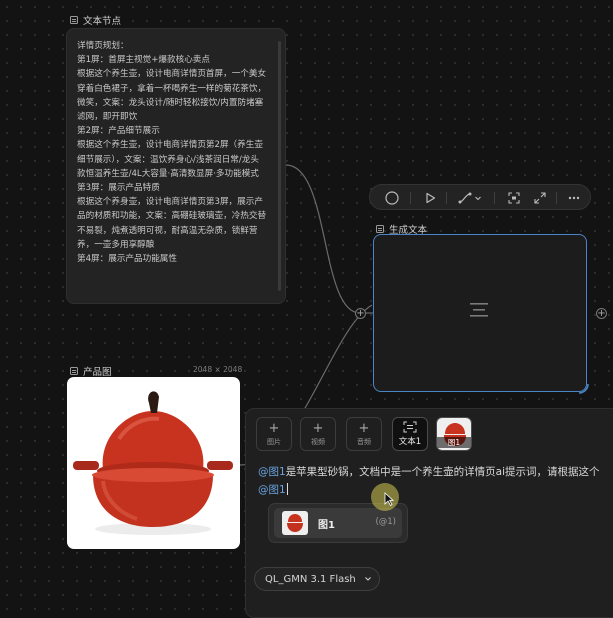 The image size is (613, 618). Describe the element at coordinates (338, 523) in the screenshot. I see `mention-option-image1: 图1 (@1)` at that location.